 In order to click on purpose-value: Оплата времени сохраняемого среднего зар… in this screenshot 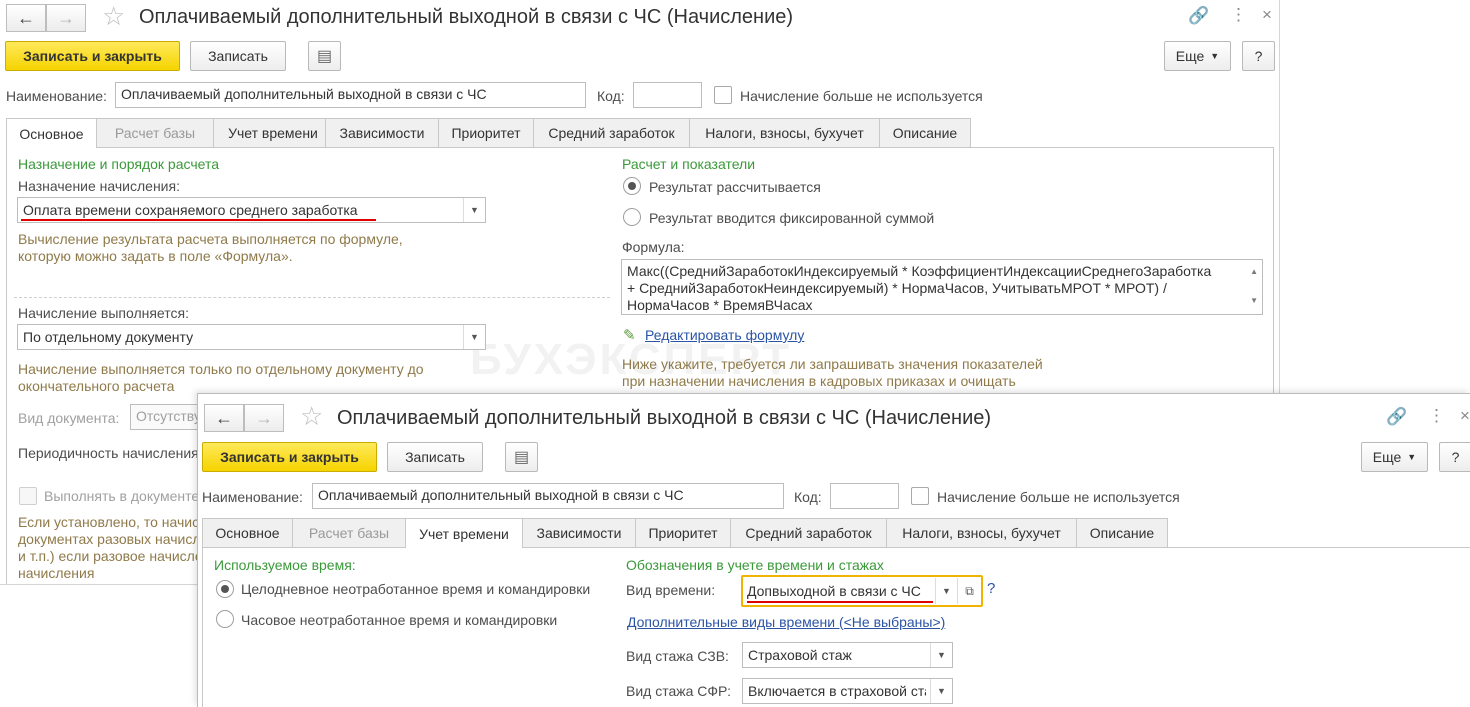, I will do `click(190, 210)`.